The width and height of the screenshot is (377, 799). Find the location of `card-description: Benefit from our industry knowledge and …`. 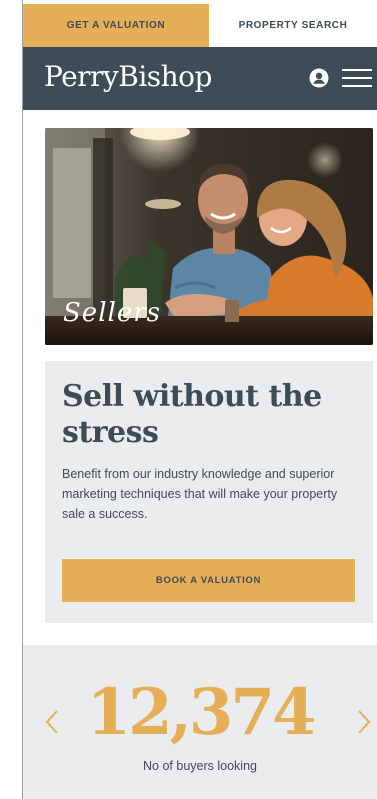

card-description: Benefit from our industry knowledge and … is located at coordinates (200, 494).